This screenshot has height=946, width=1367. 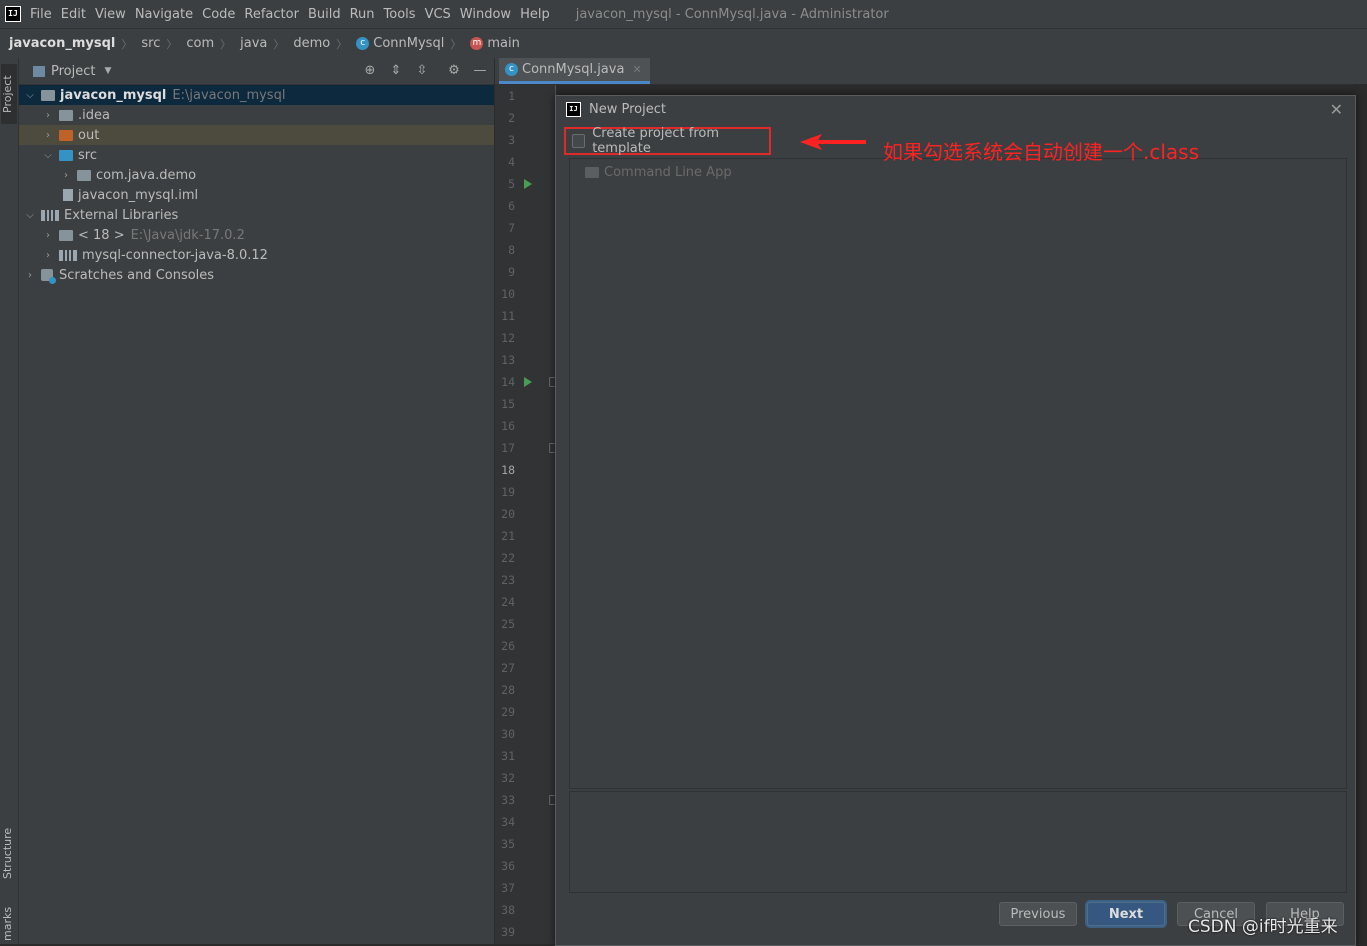 I want to click on tool-tab-structure: Structure, so click(x=9, y=853).